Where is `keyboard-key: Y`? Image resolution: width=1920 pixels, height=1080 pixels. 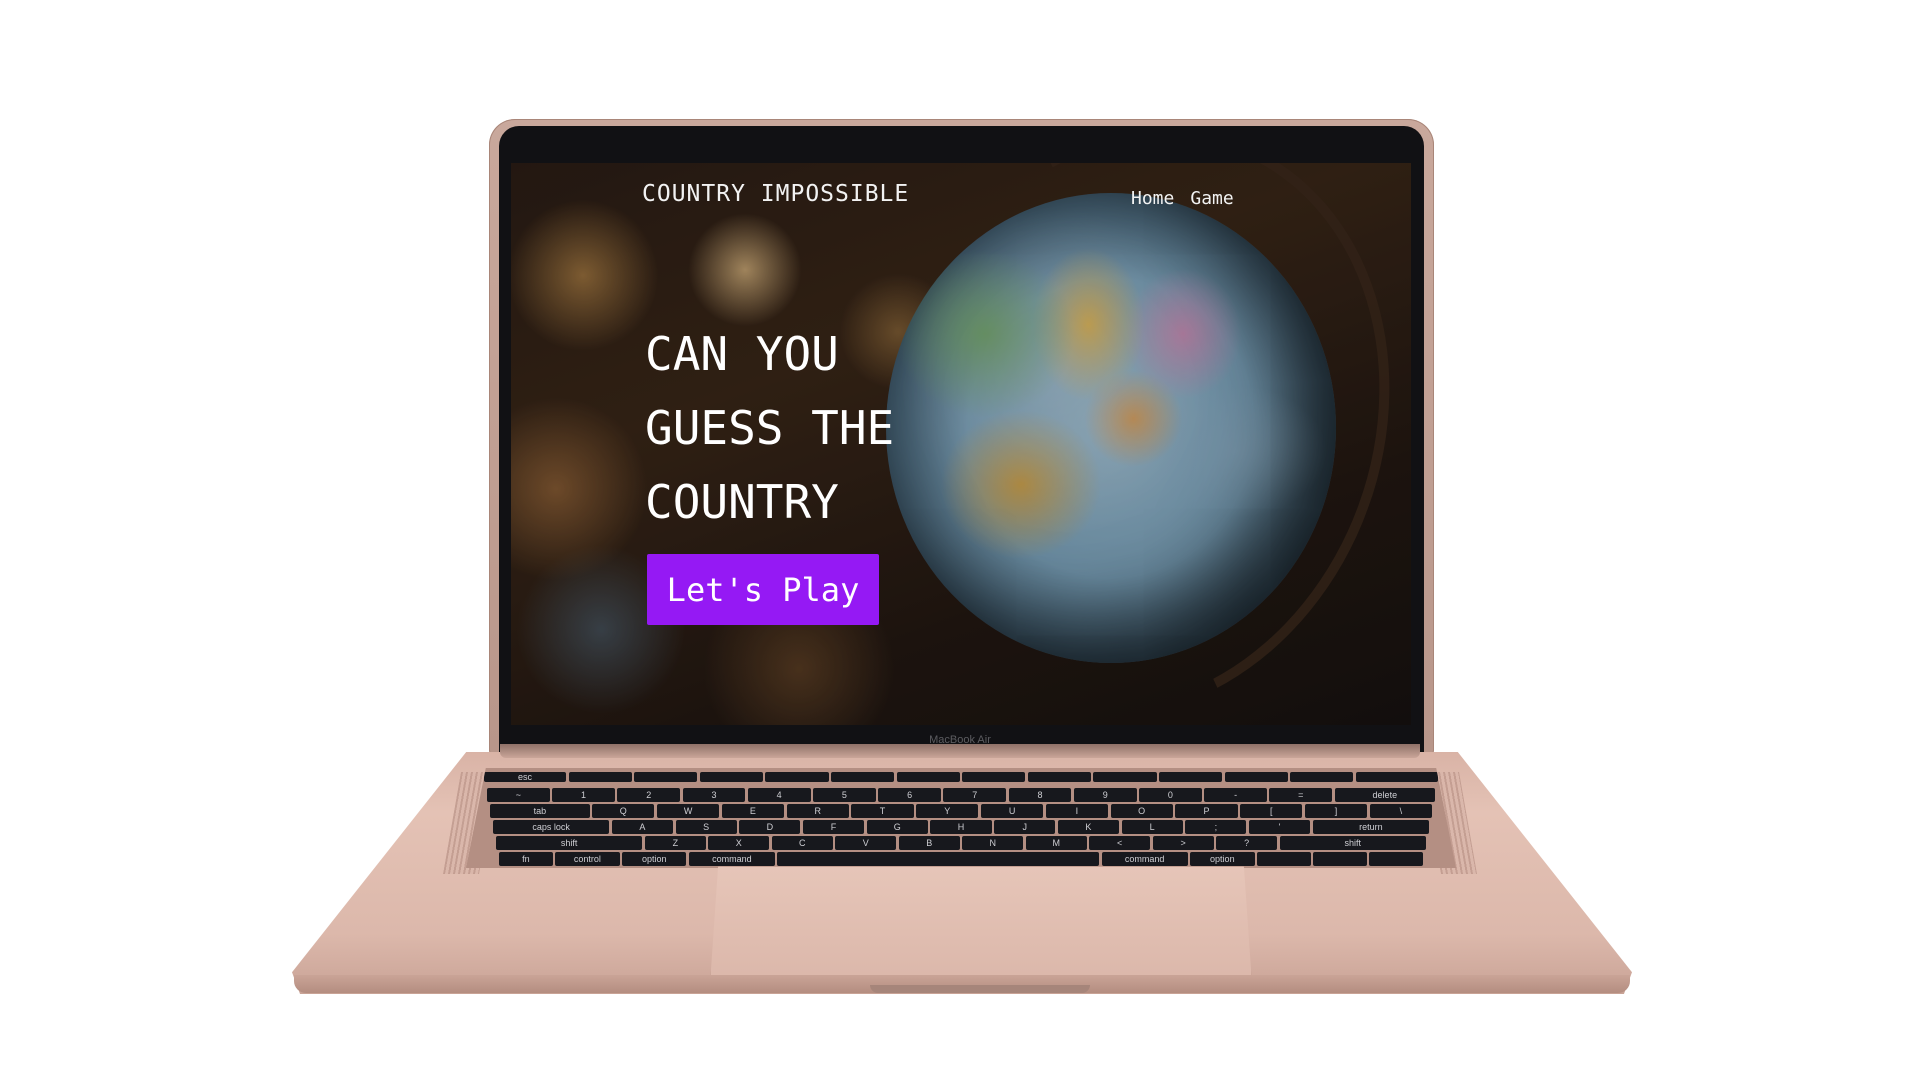 keyboard-key: Y is located at coordinates (947, 811).